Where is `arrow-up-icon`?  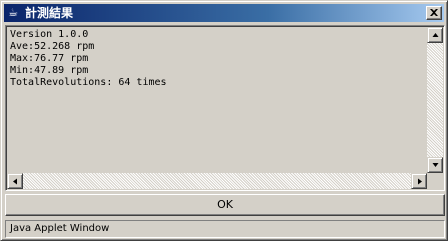
arrow-up-icon is located at coordinates (435, 35).